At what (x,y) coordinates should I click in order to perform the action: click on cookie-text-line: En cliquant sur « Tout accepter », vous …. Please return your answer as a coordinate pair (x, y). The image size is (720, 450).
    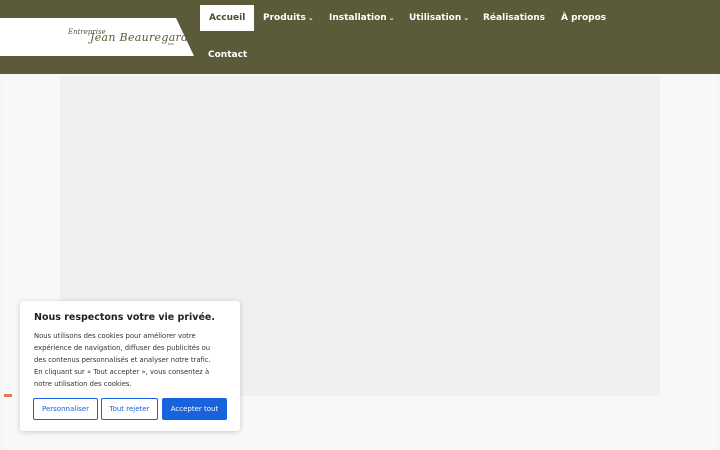
    Looking at the image, I should click on (122, 372).